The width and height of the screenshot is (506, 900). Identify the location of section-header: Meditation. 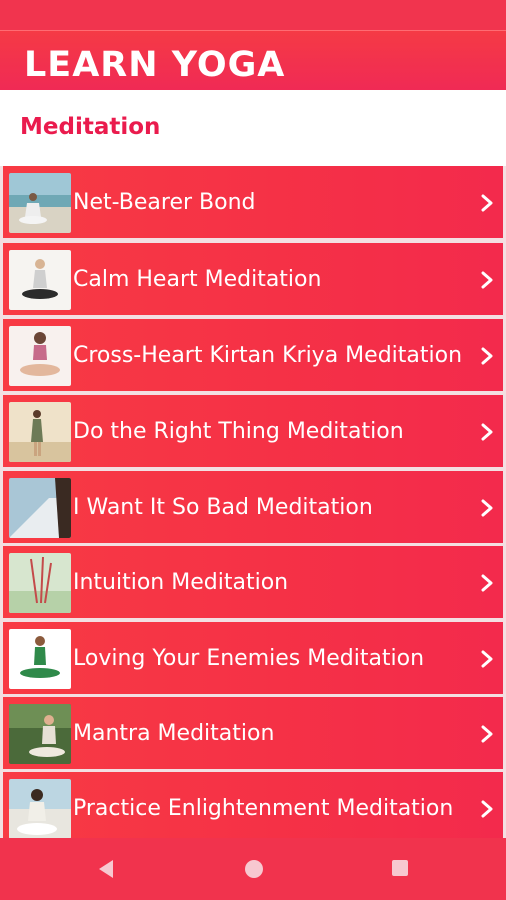
(253, 128).